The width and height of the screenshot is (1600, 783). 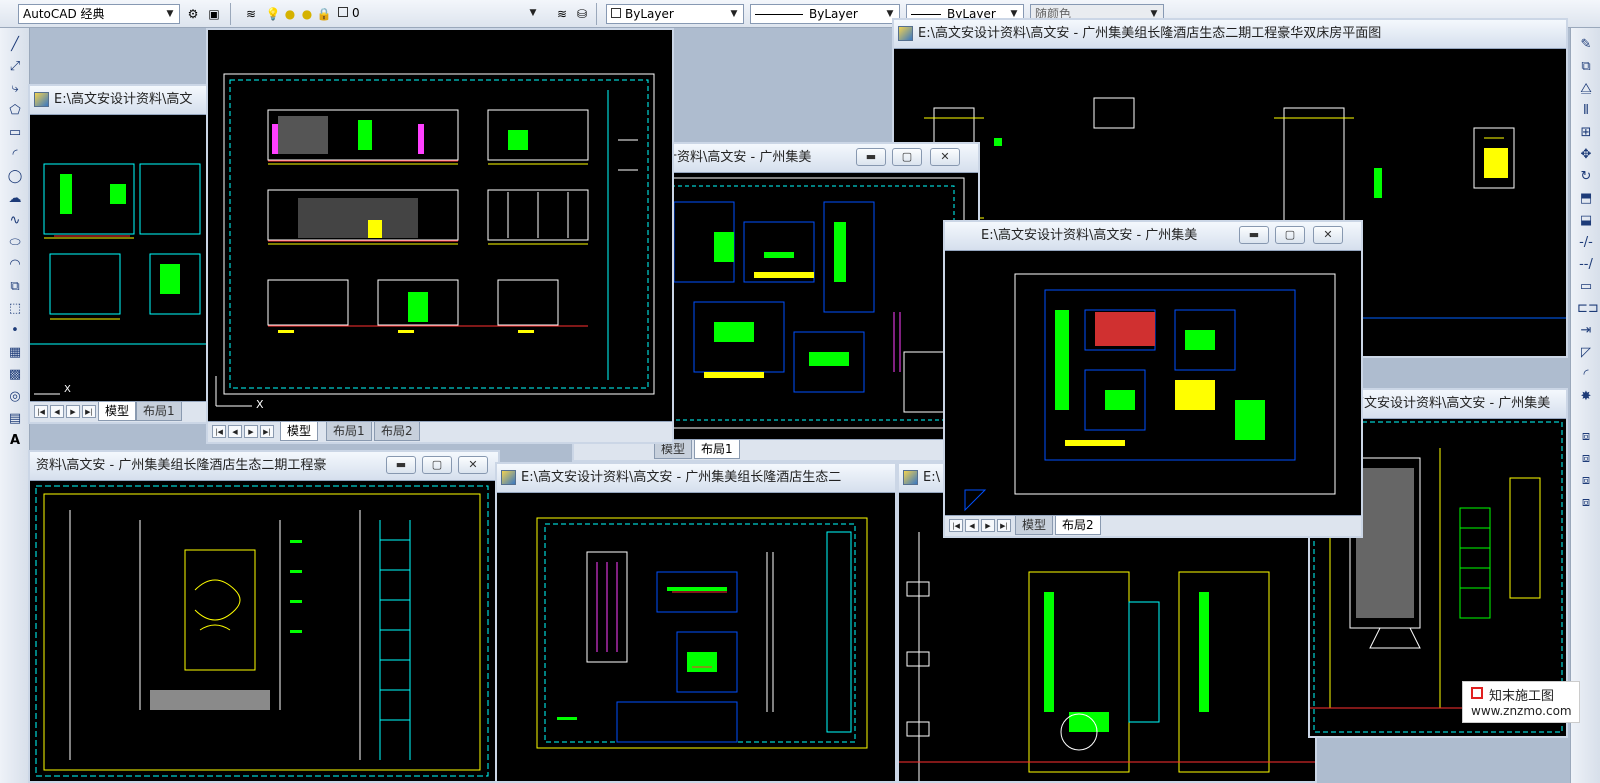 What do you see at coordinates (696, 478) in the screenshot?
I see `window-titlebar: E:\高文安设计资料\高文安 - 广州集美组长隆酒店生态二` at bounding box center [696, 478].